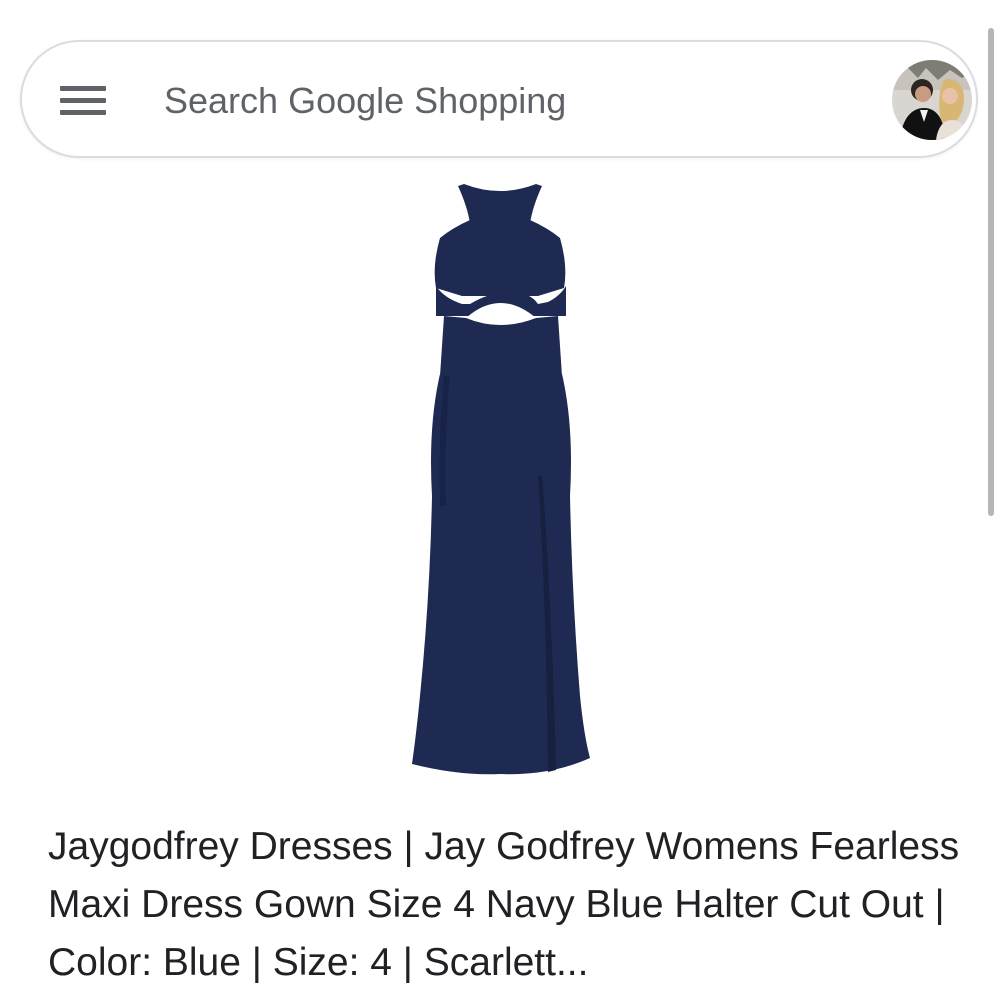 This screenshot has width=1000, height=1000. What do you see at coordinates (991, 272) in the screenshot?
I see `scrollbar` at bounding box center [991, 272].